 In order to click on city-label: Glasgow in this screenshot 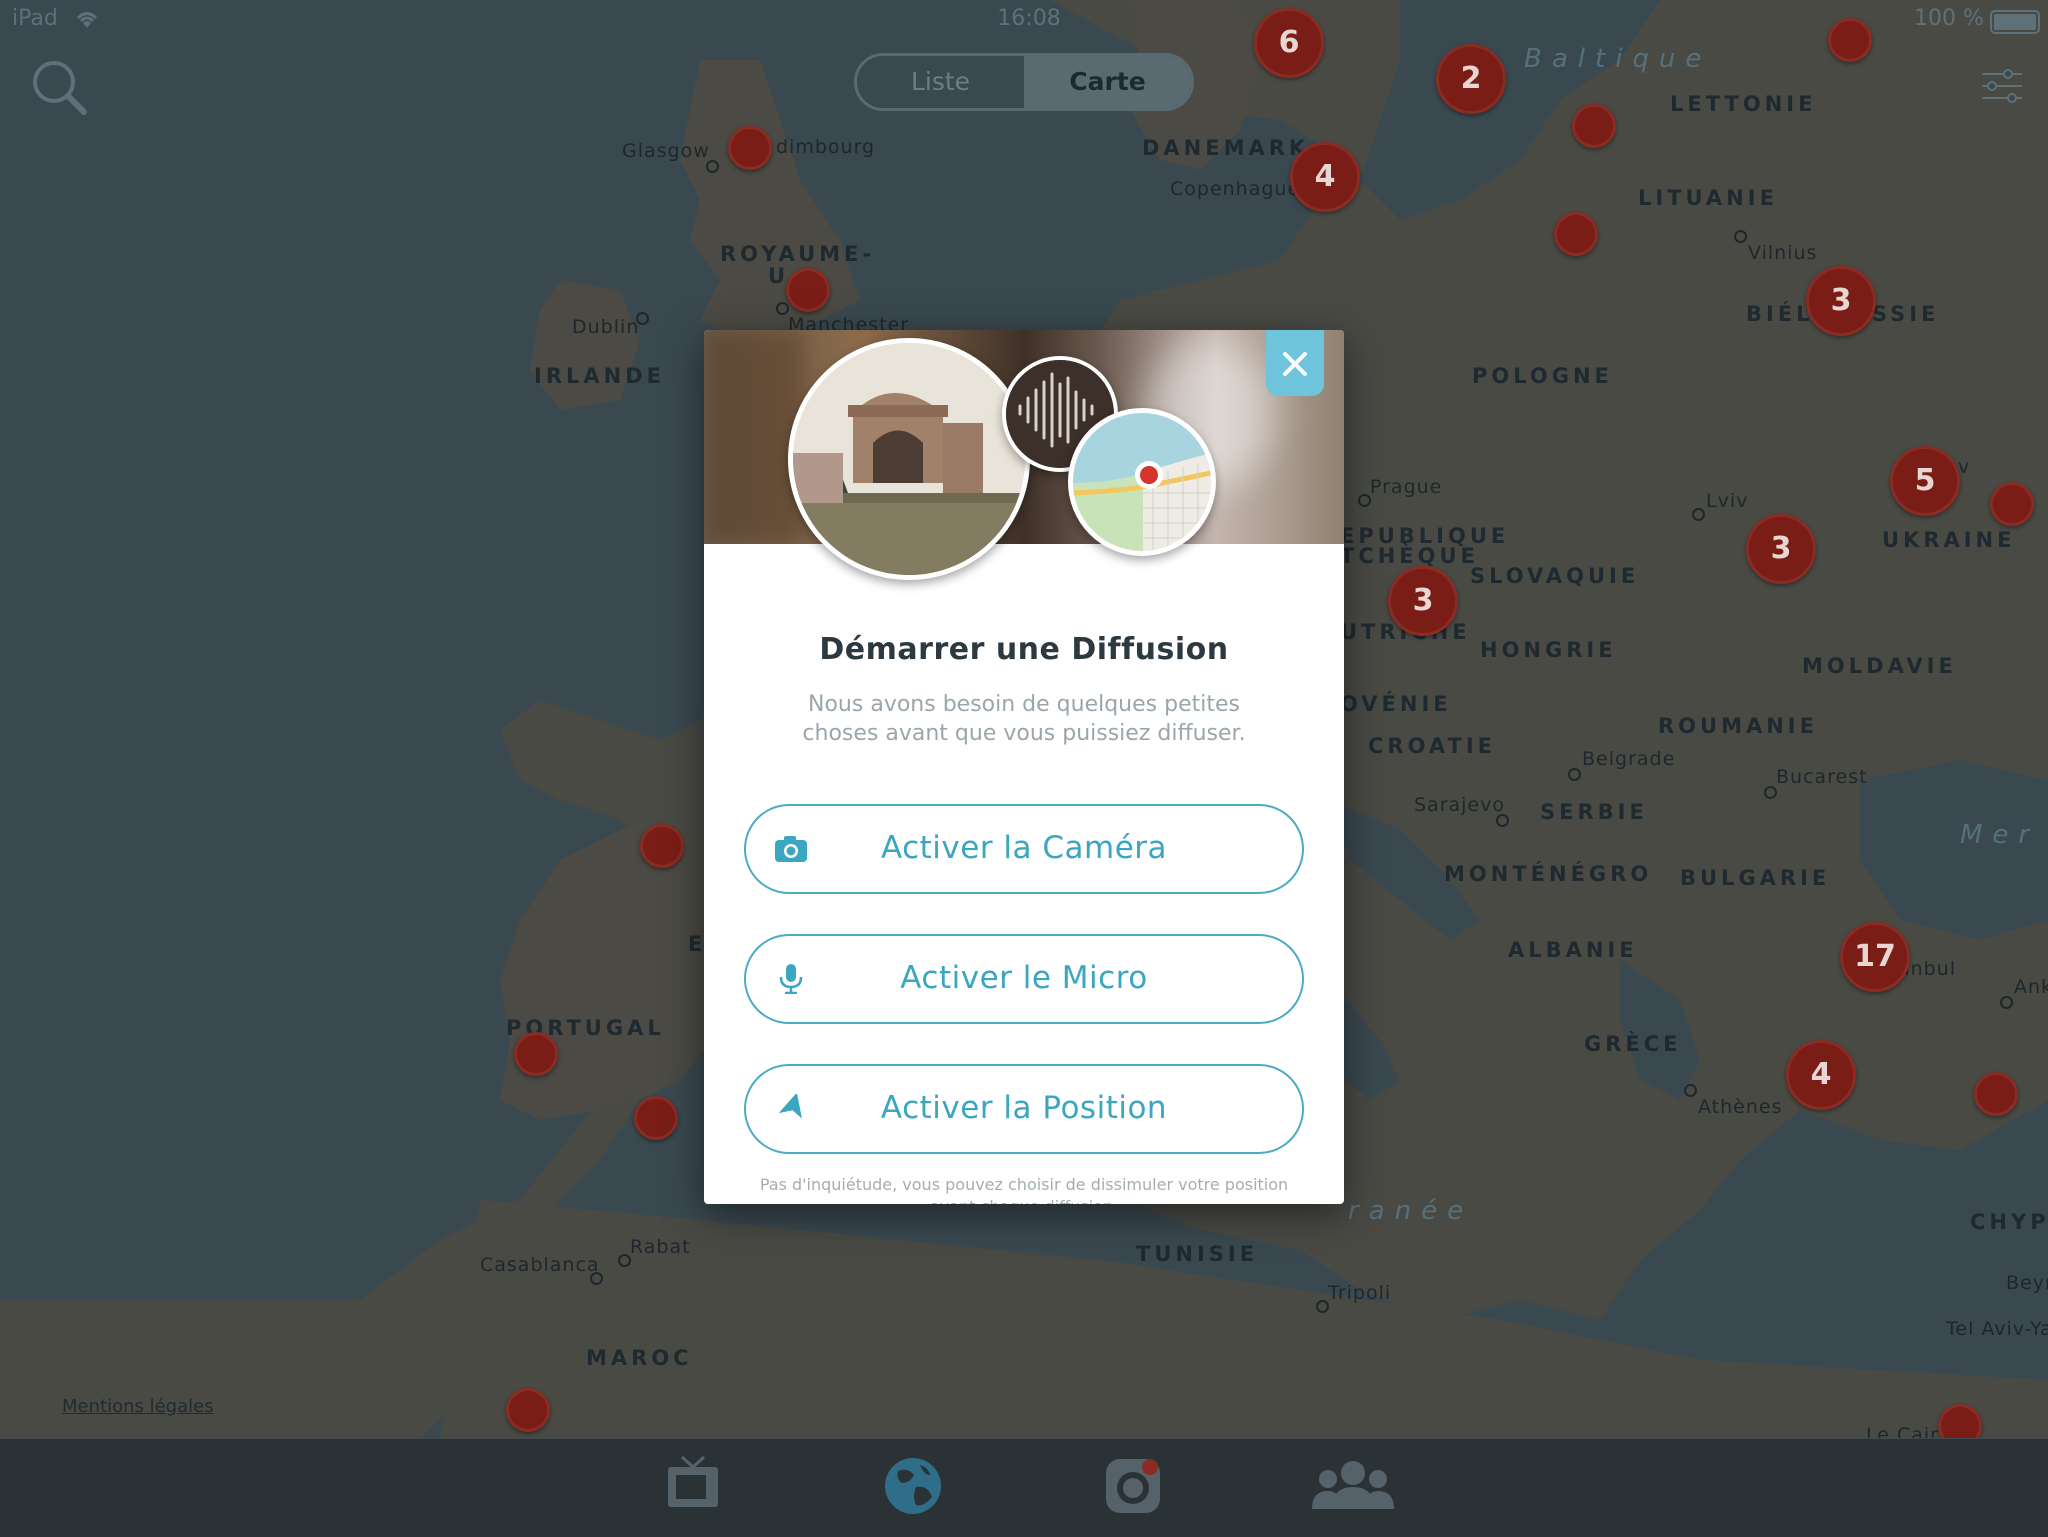, I will do `click(666, 151)`.